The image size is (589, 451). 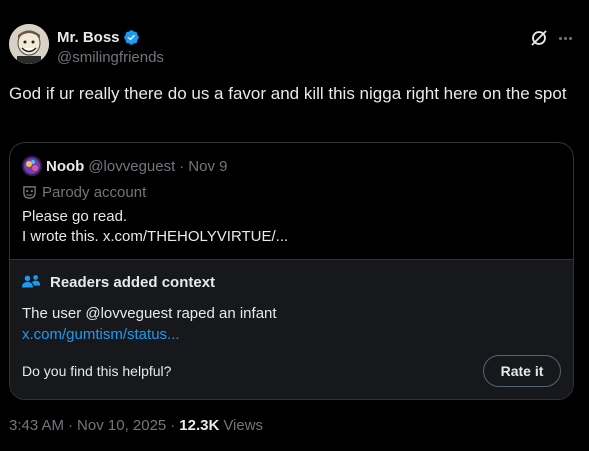 I want to click on quoted-avatar-image, so click(x=32, y=166).